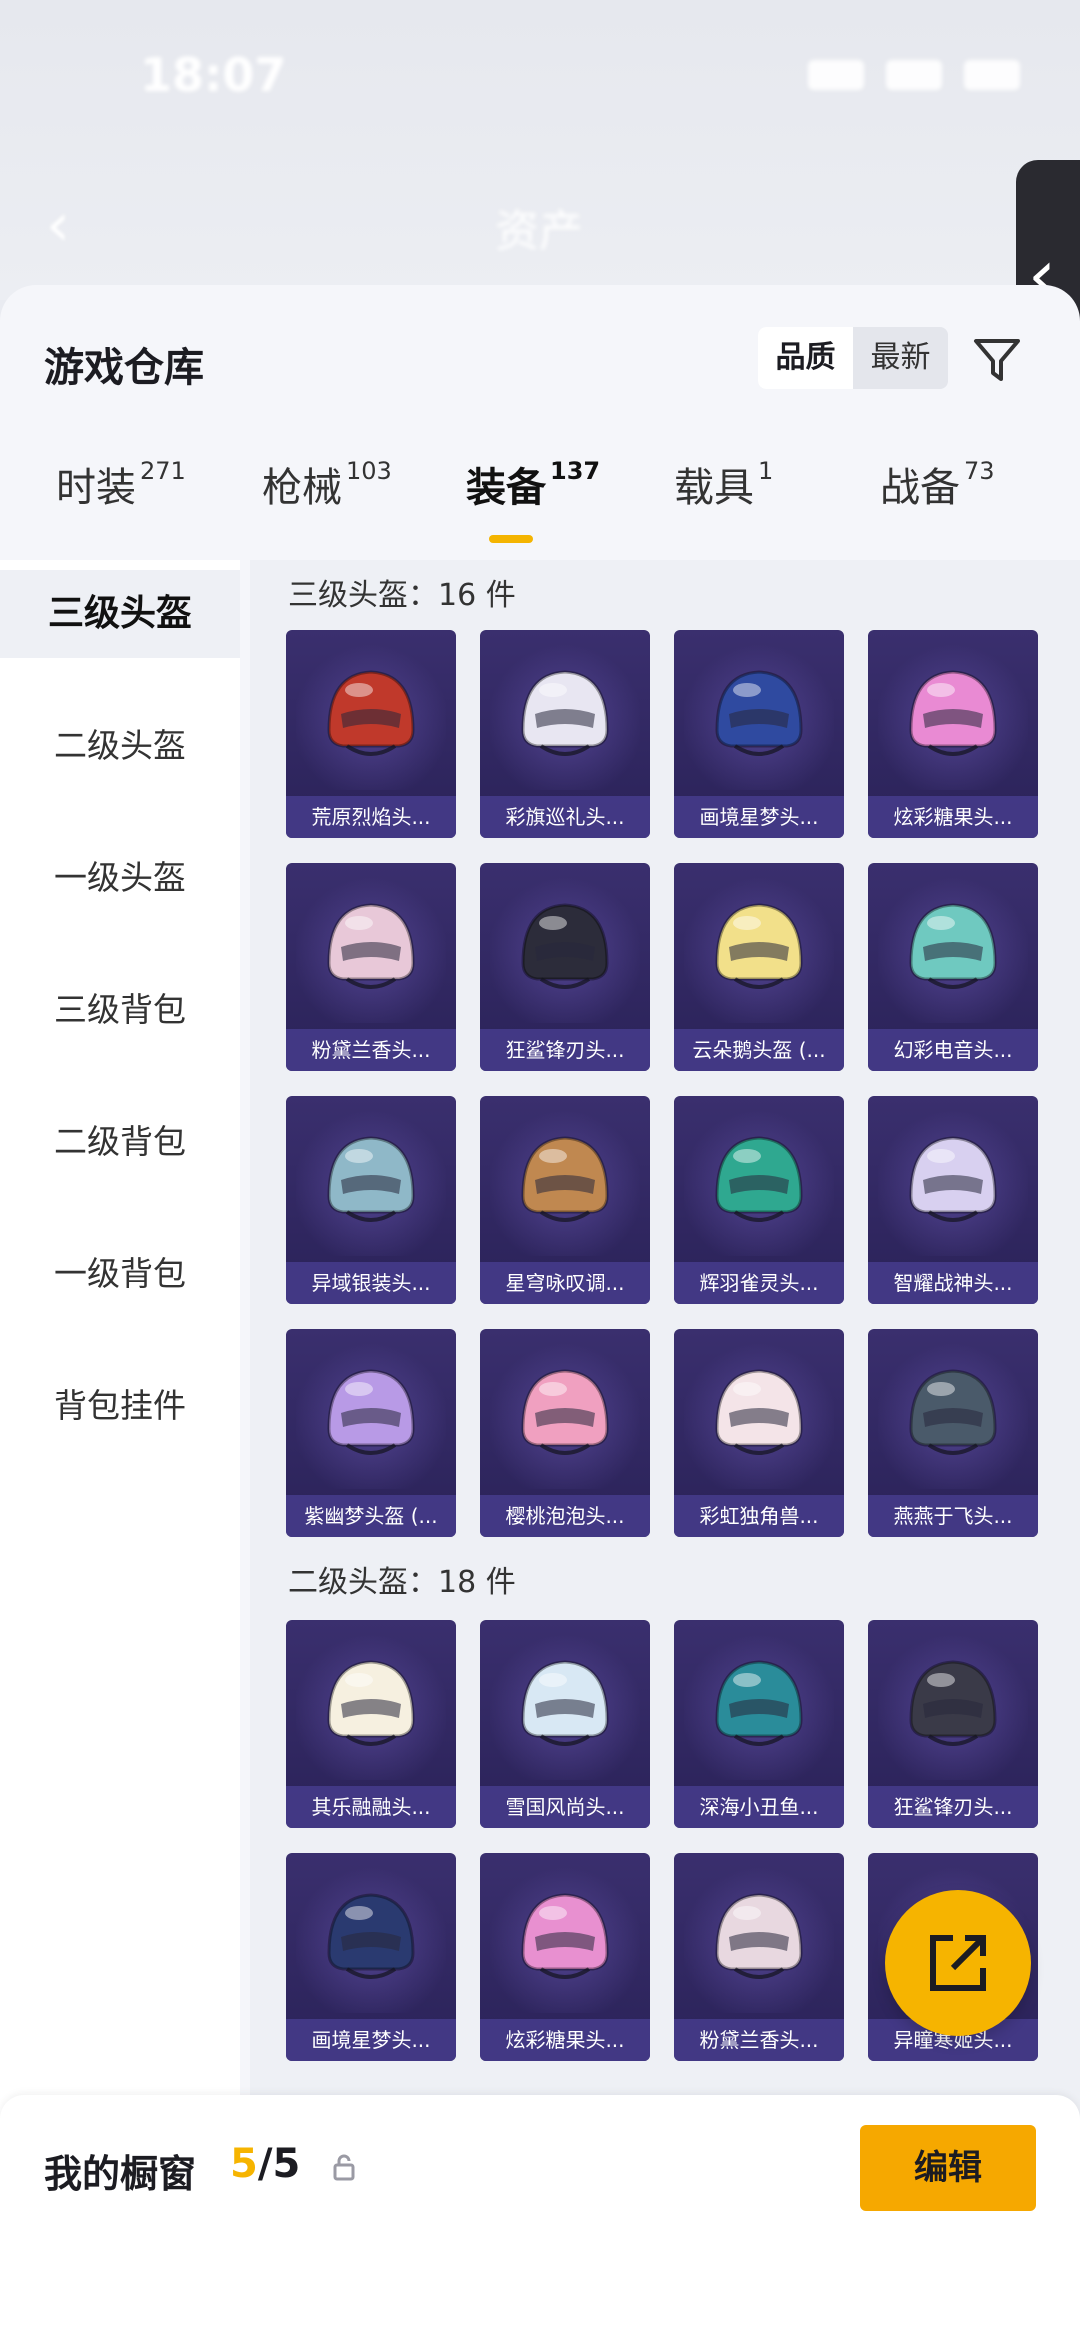  I want to click on showcase-bar: 我的橱窗 5/5 编辑, so click(540, 2218).